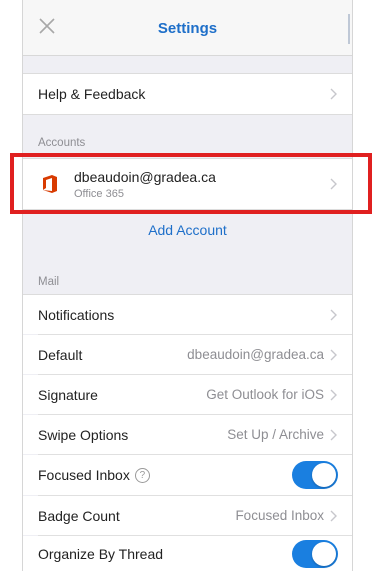 Image resolution: width=375 pixels, height=571 pixels. What do you see at coordinates (101, 554) in the screenshot?
I see `organize-by-thread-label: Organize By Thread` at bounding box center [101, 554].